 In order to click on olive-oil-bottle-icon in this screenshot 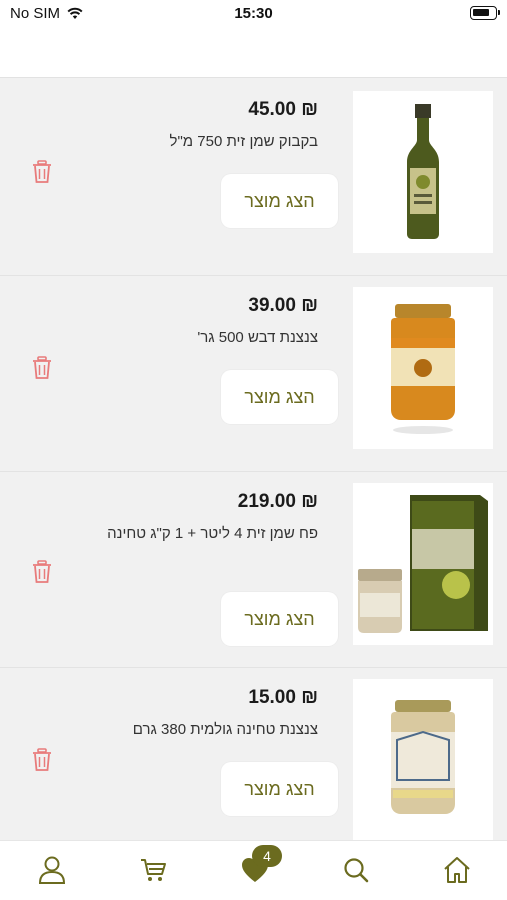, I will do `click(423, 171)`.